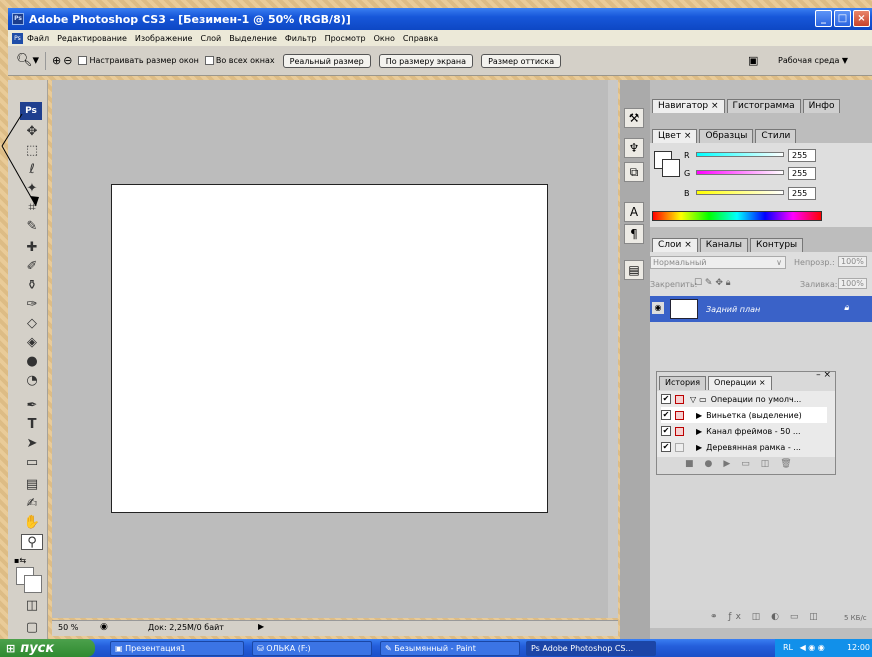 This screenshot has height=657, width=872. What do you see at coordinates (788, 647) in the screenshot?
I see `language-indicator: RL` at bounding box center [788, 647].